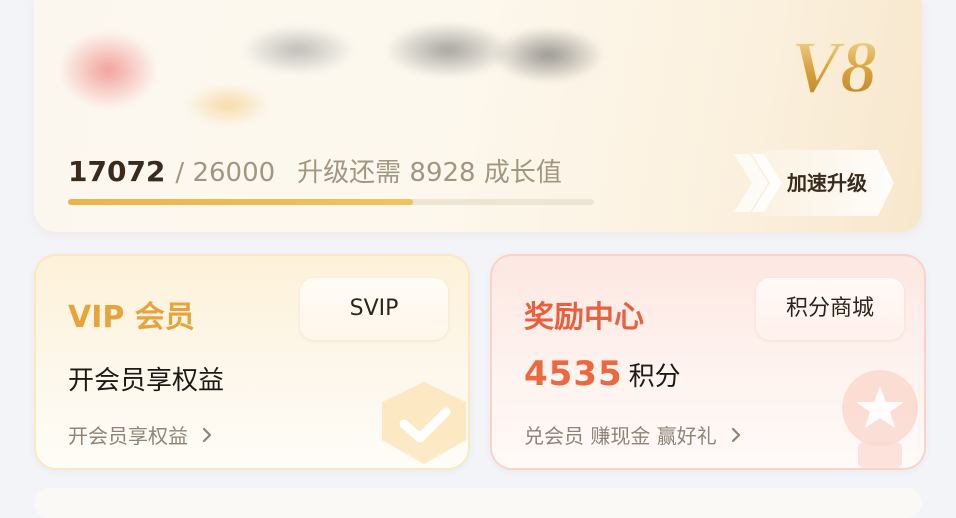 This screenshot has height=518, width=956. Describe the element at coordinates (117, 171) in the screenshot. I see `current-growth: 17072` at that location.